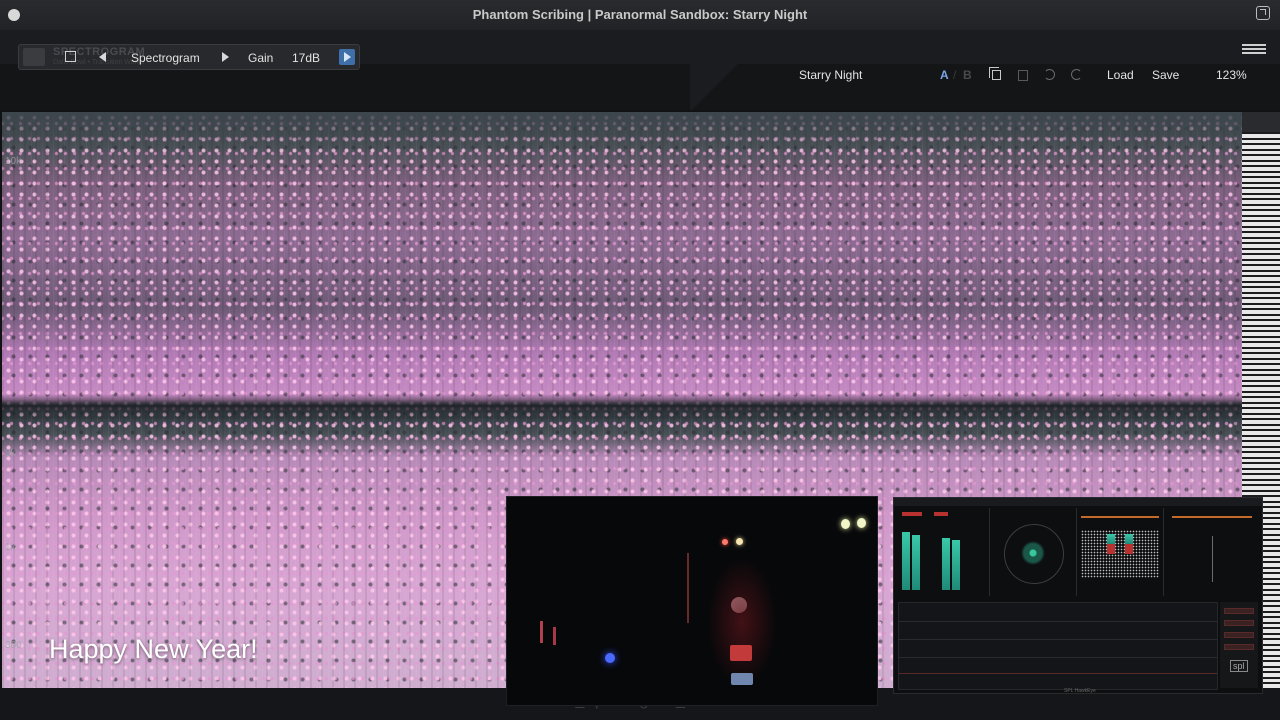 The width and height of the screenshot is (1280, 720). I want to click on spl-logo: spl, so click(1239, 666).